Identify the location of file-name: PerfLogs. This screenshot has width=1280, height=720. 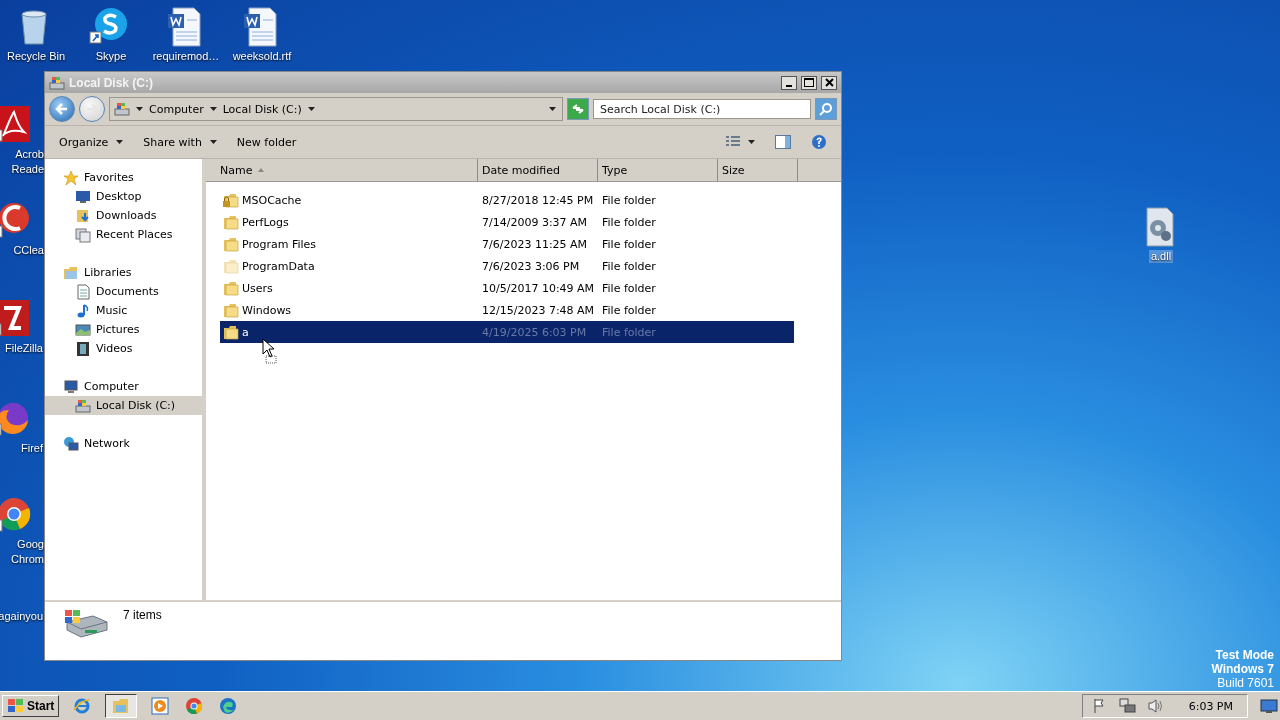
(266, 222).